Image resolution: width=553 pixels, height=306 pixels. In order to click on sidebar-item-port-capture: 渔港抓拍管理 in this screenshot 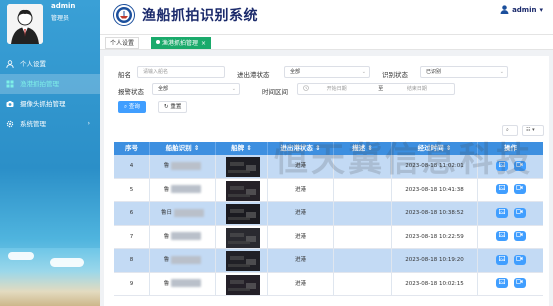, I will do `click(50, 84)`.